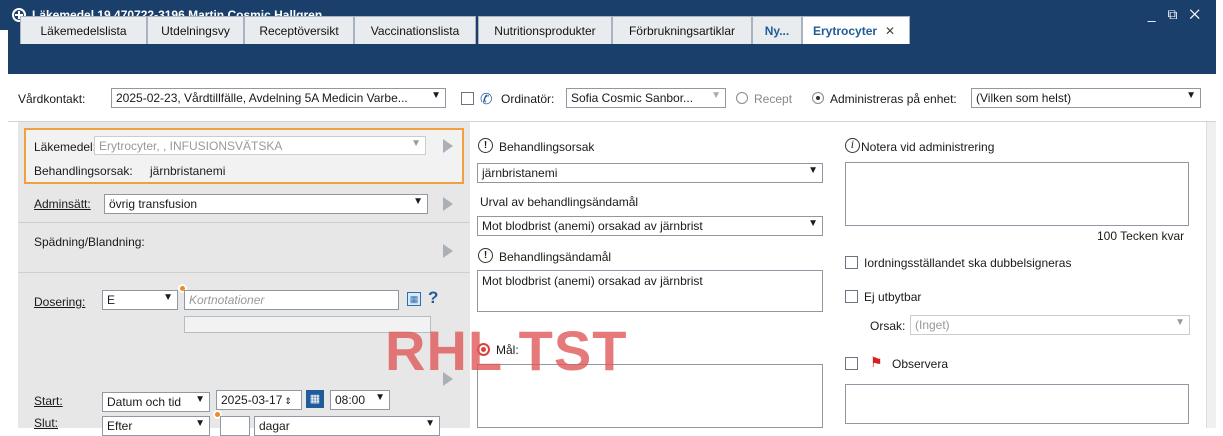 The width and height of the screenshot is (1223, 436). I want to click on lakemedel-value: Erytrocyter, , INFUSIONSVÄTSKA, so click(191, 146).